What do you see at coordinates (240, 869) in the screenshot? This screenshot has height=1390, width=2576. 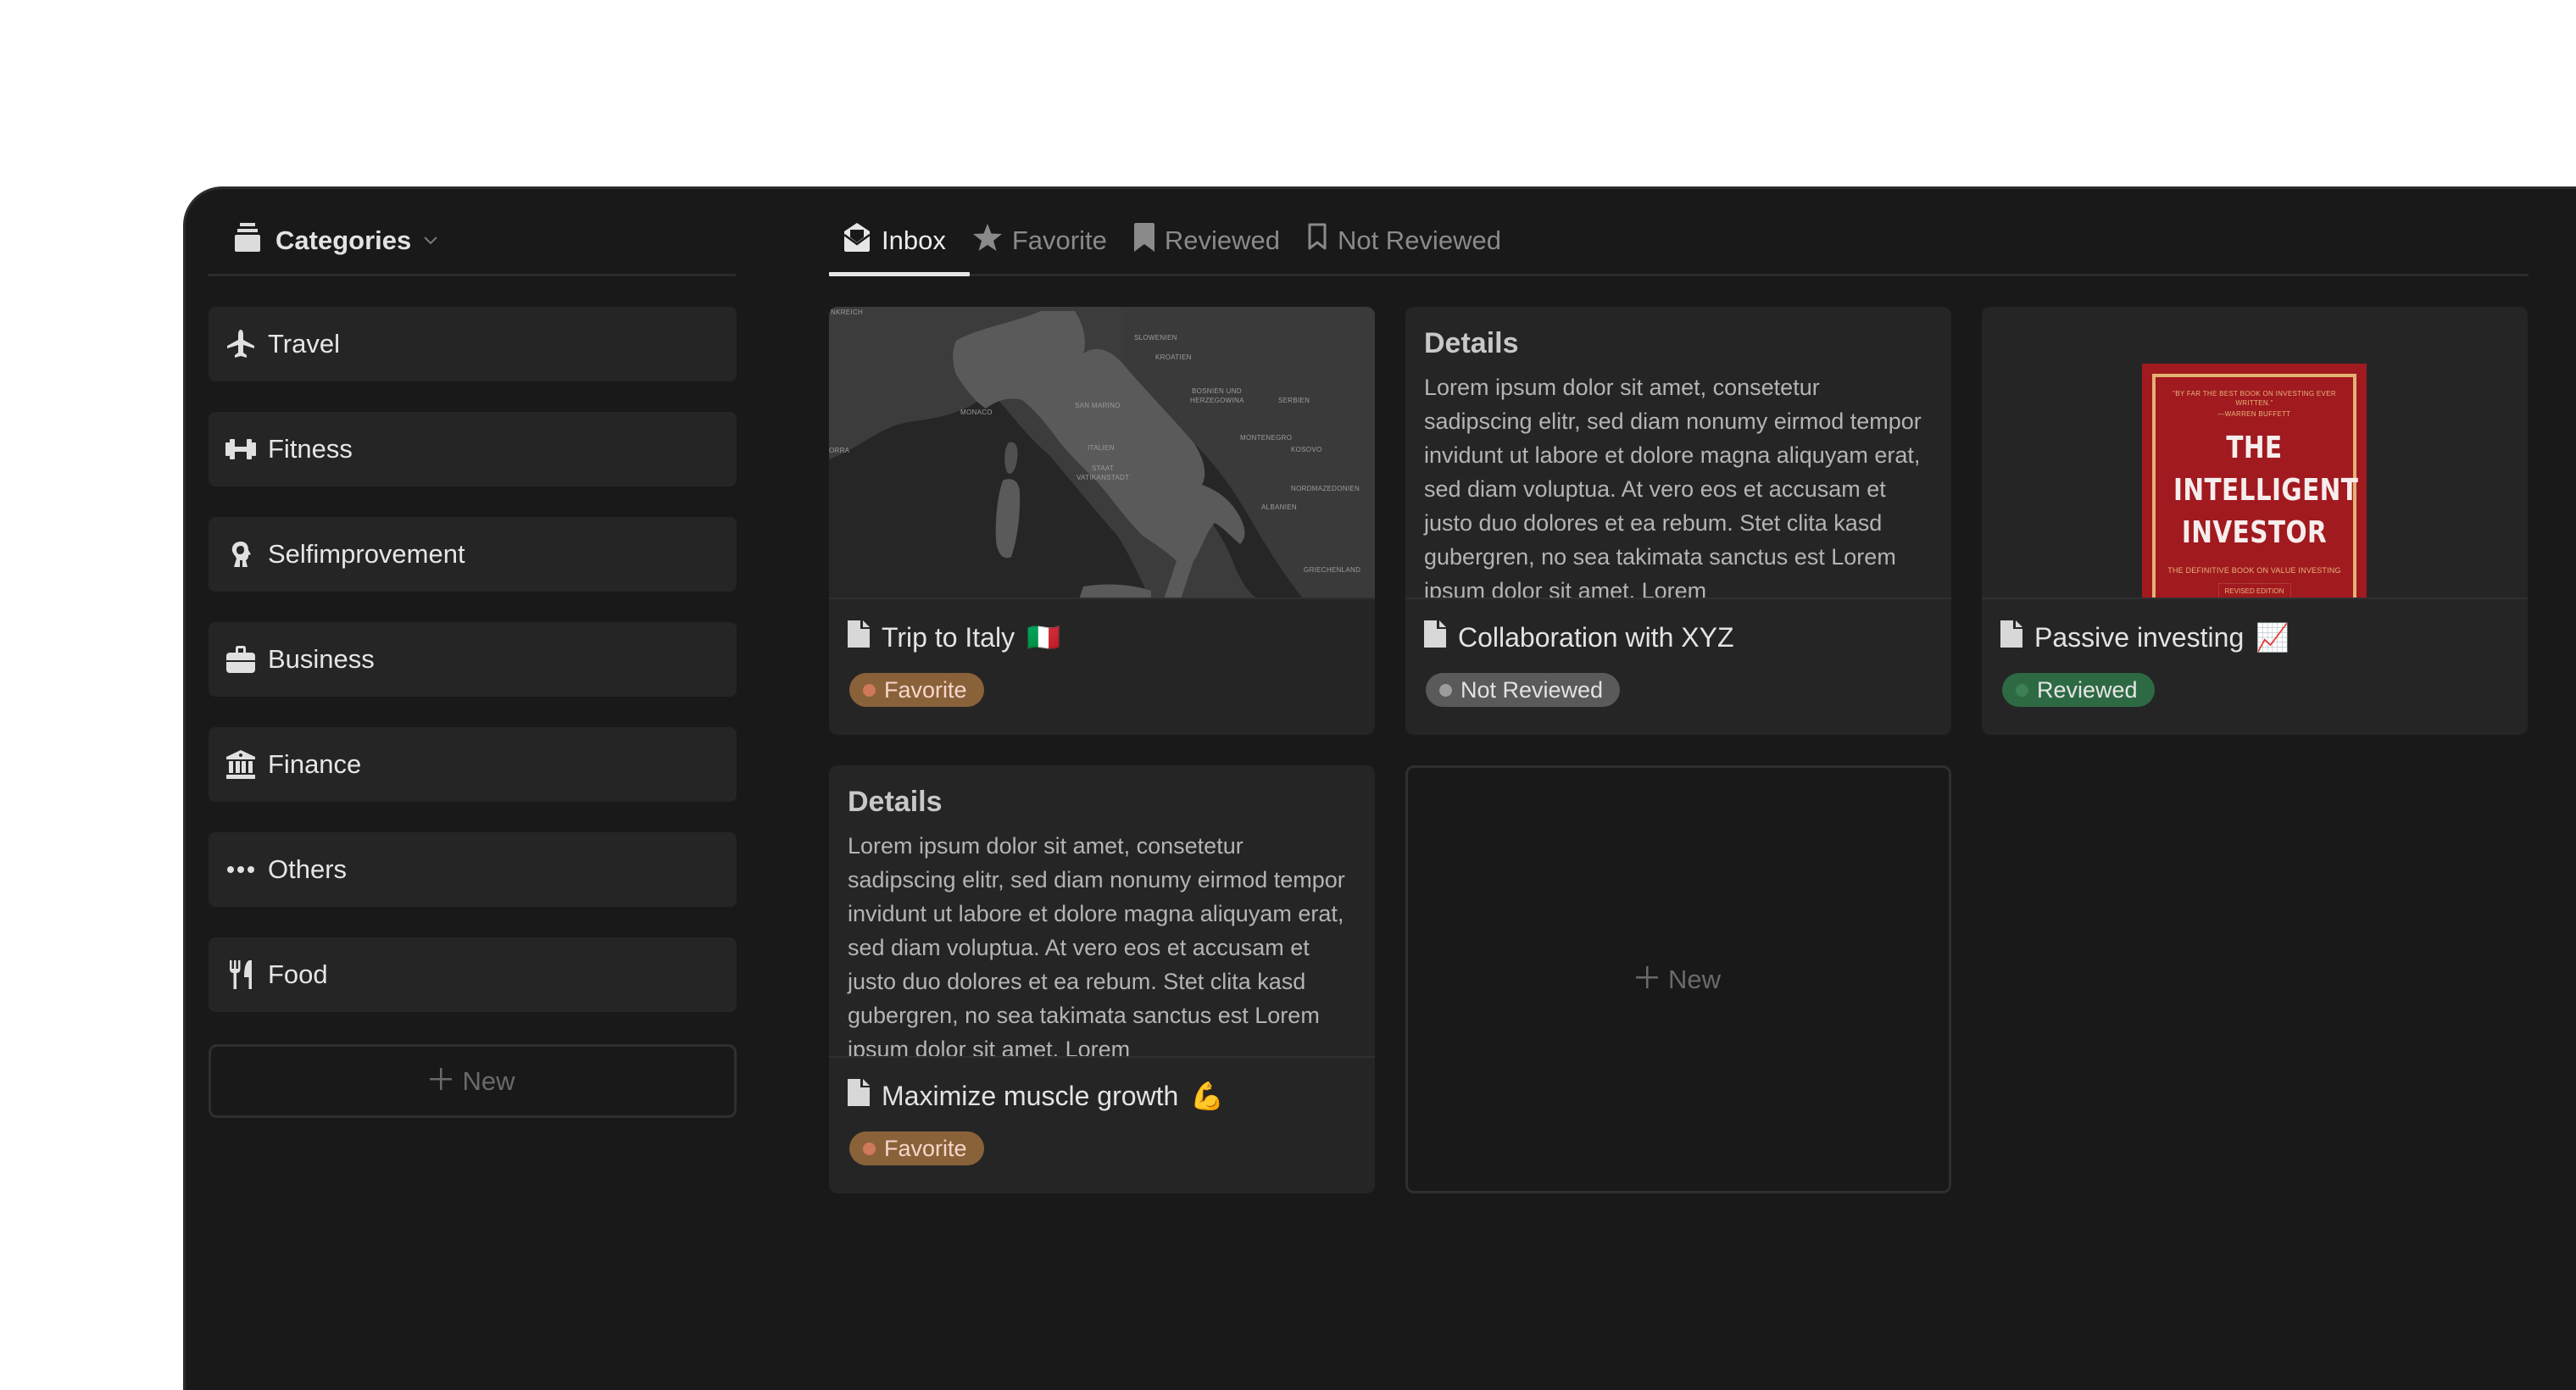 I see `ellipsis-icon` at bounding box center [240, 869].